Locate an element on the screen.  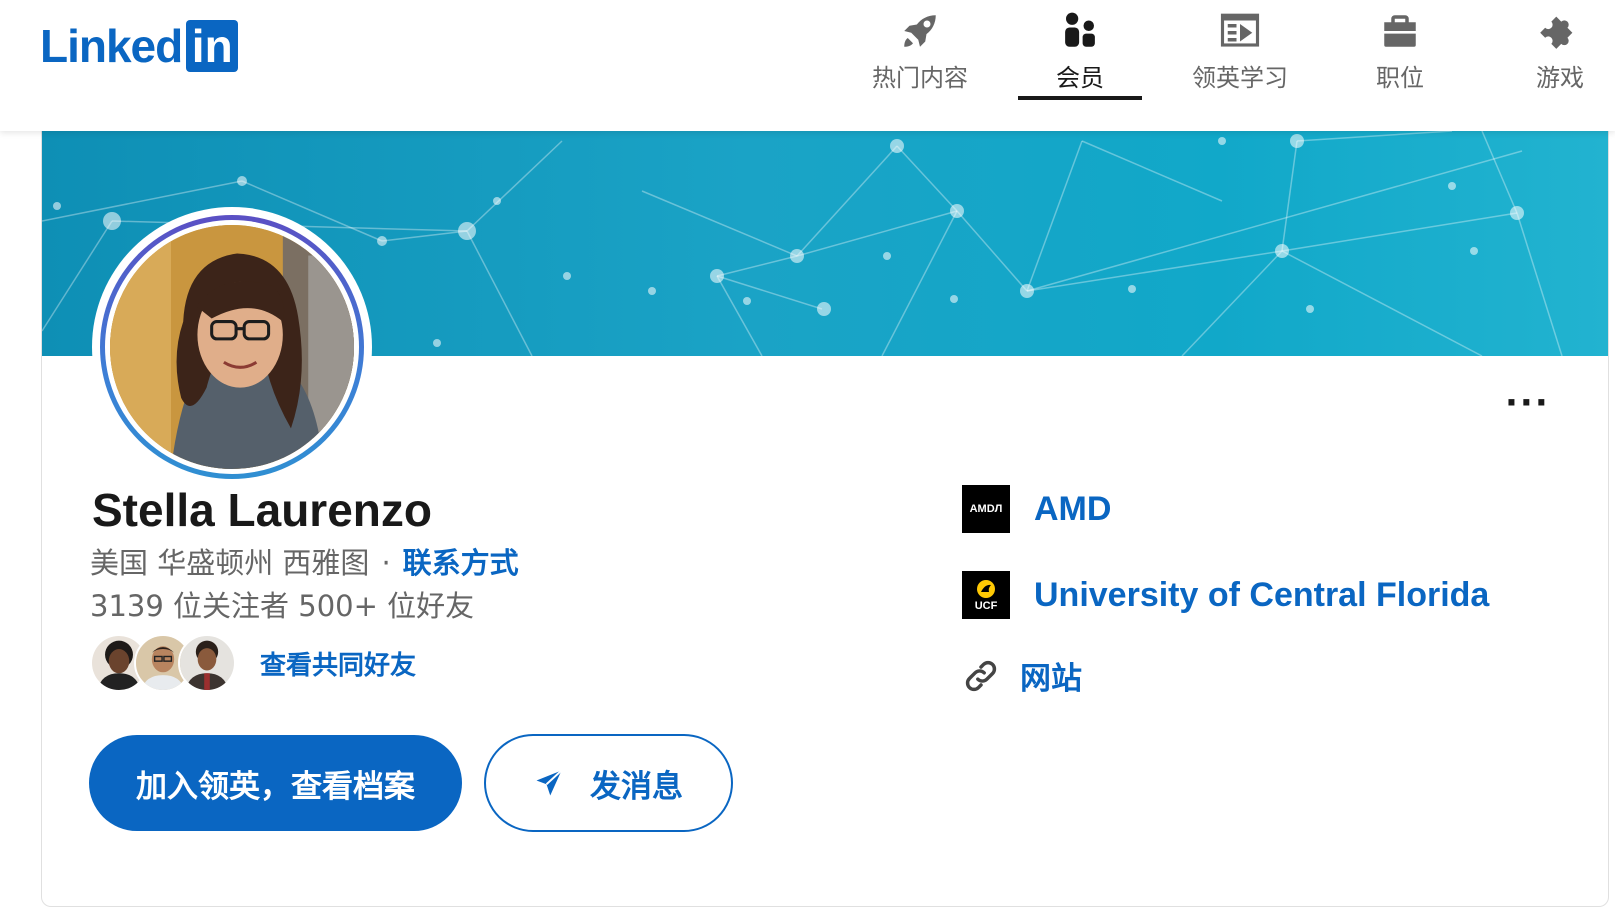
profile-photo-illustration is located at coordinates (232, 347).